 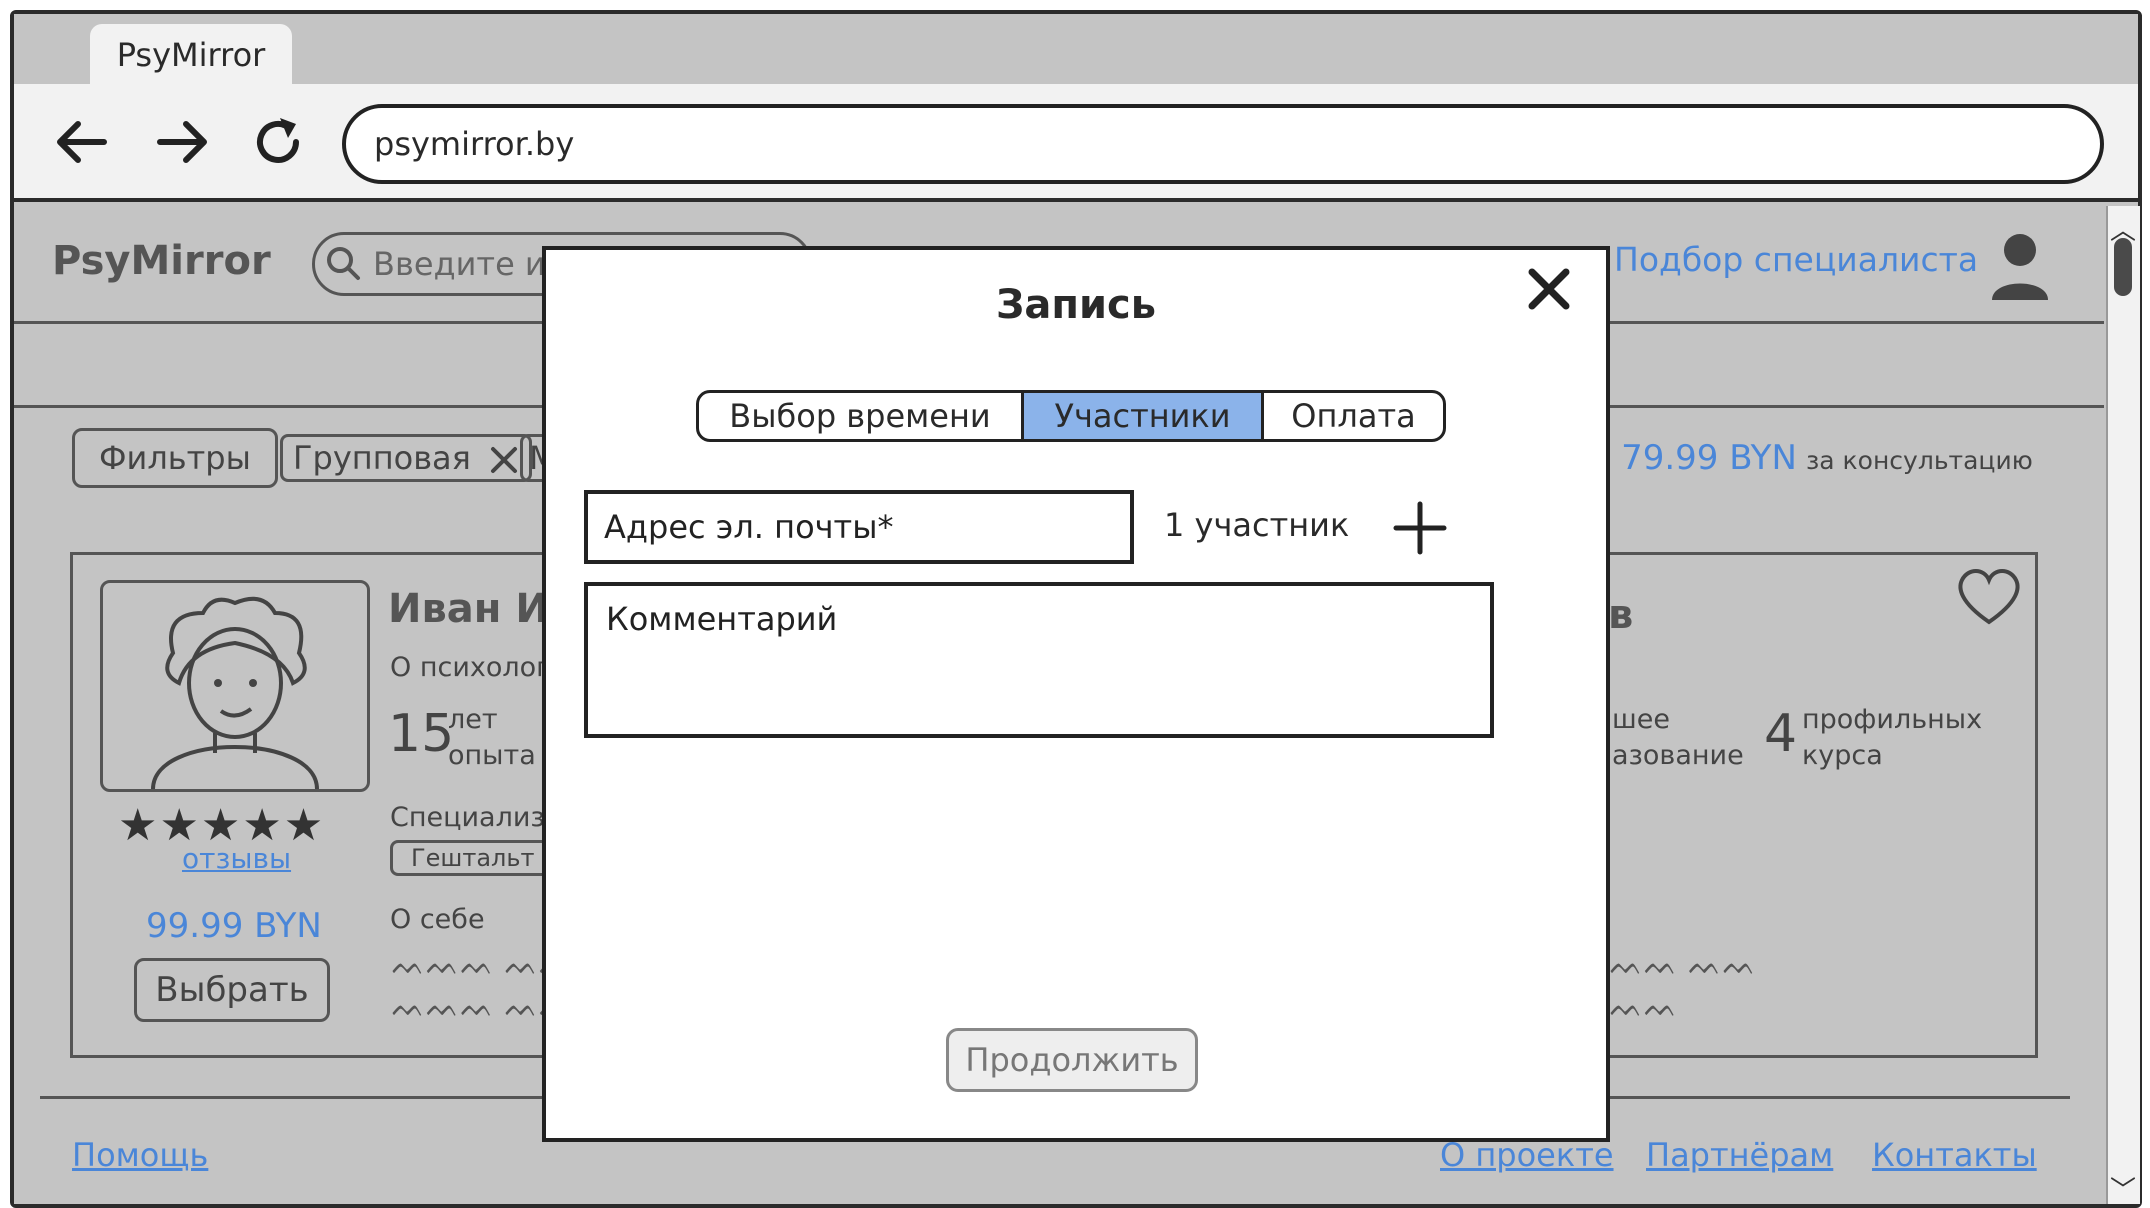 What do you see at coordinates (235, 686) in the screenshot?
I see `specialist-photo` at bounding box center [235, 686].